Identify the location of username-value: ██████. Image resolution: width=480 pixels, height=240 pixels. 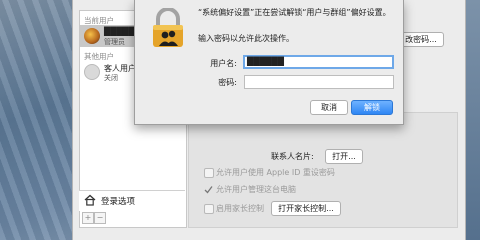
(265, 61).